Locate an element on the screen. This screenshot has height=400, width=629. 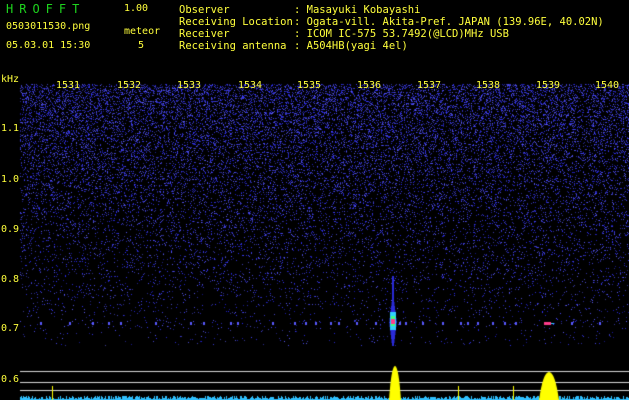
x-tick-label: 1540 is located at coordinates (607, 85).